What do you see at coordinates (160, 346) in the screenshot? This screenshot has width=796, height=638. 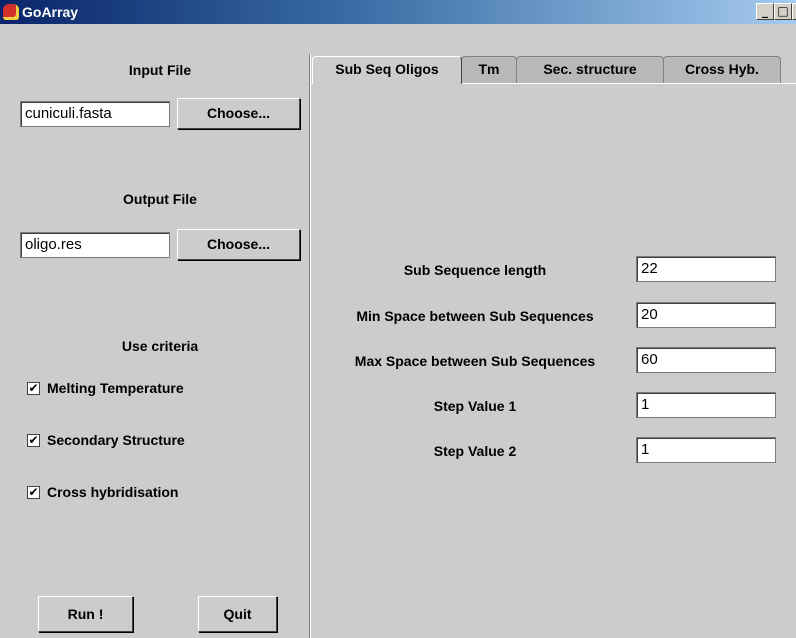 I see `criteria-label: Use criteria` at bounding box center [160, 346].